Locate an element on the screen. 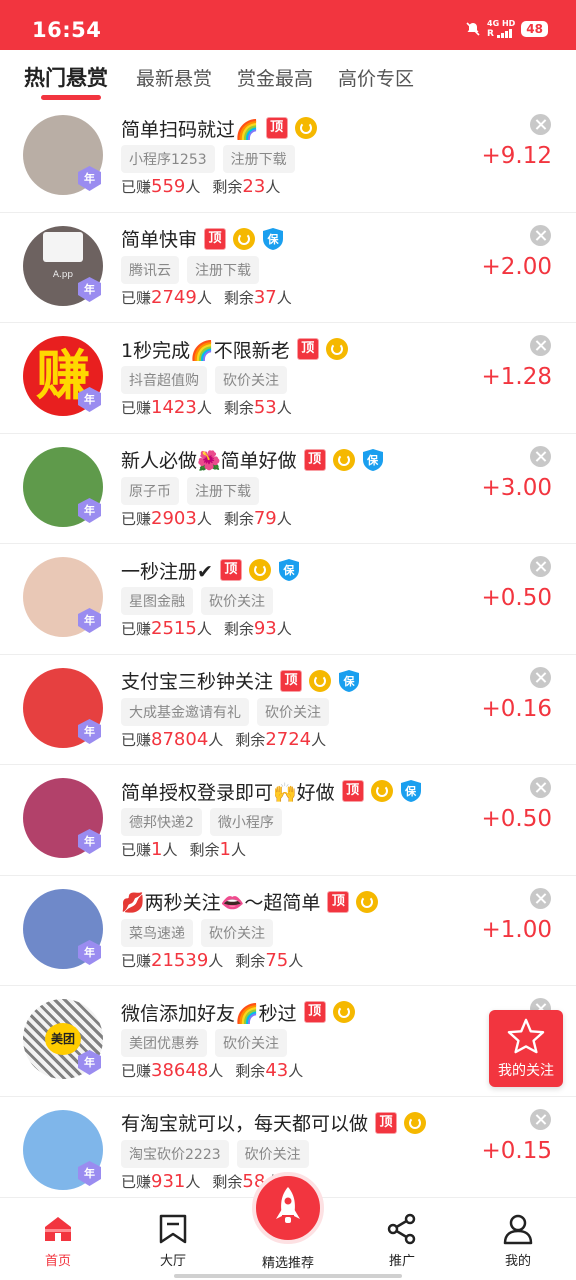 The width and height of the screenshot is (576, 1280). reward-amount: +1.00 is located at coordinates (516, 929).